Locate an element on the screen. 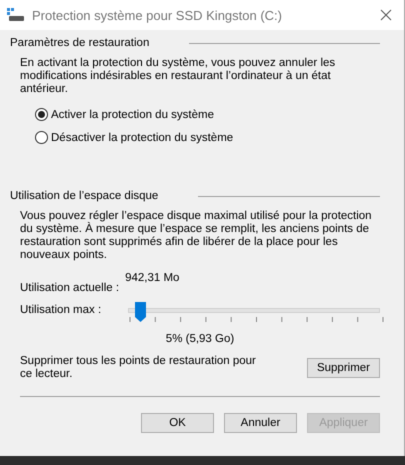 The image size is (405, 465). drive-icon is located at coordinates (16, 15).